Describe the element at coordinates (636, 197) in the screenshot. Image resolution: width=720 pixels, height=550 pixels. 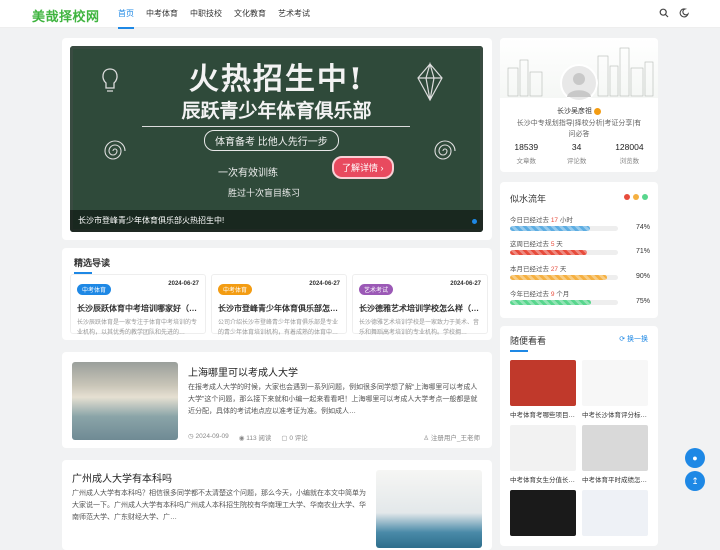
I see `dot-yellow` at that location.